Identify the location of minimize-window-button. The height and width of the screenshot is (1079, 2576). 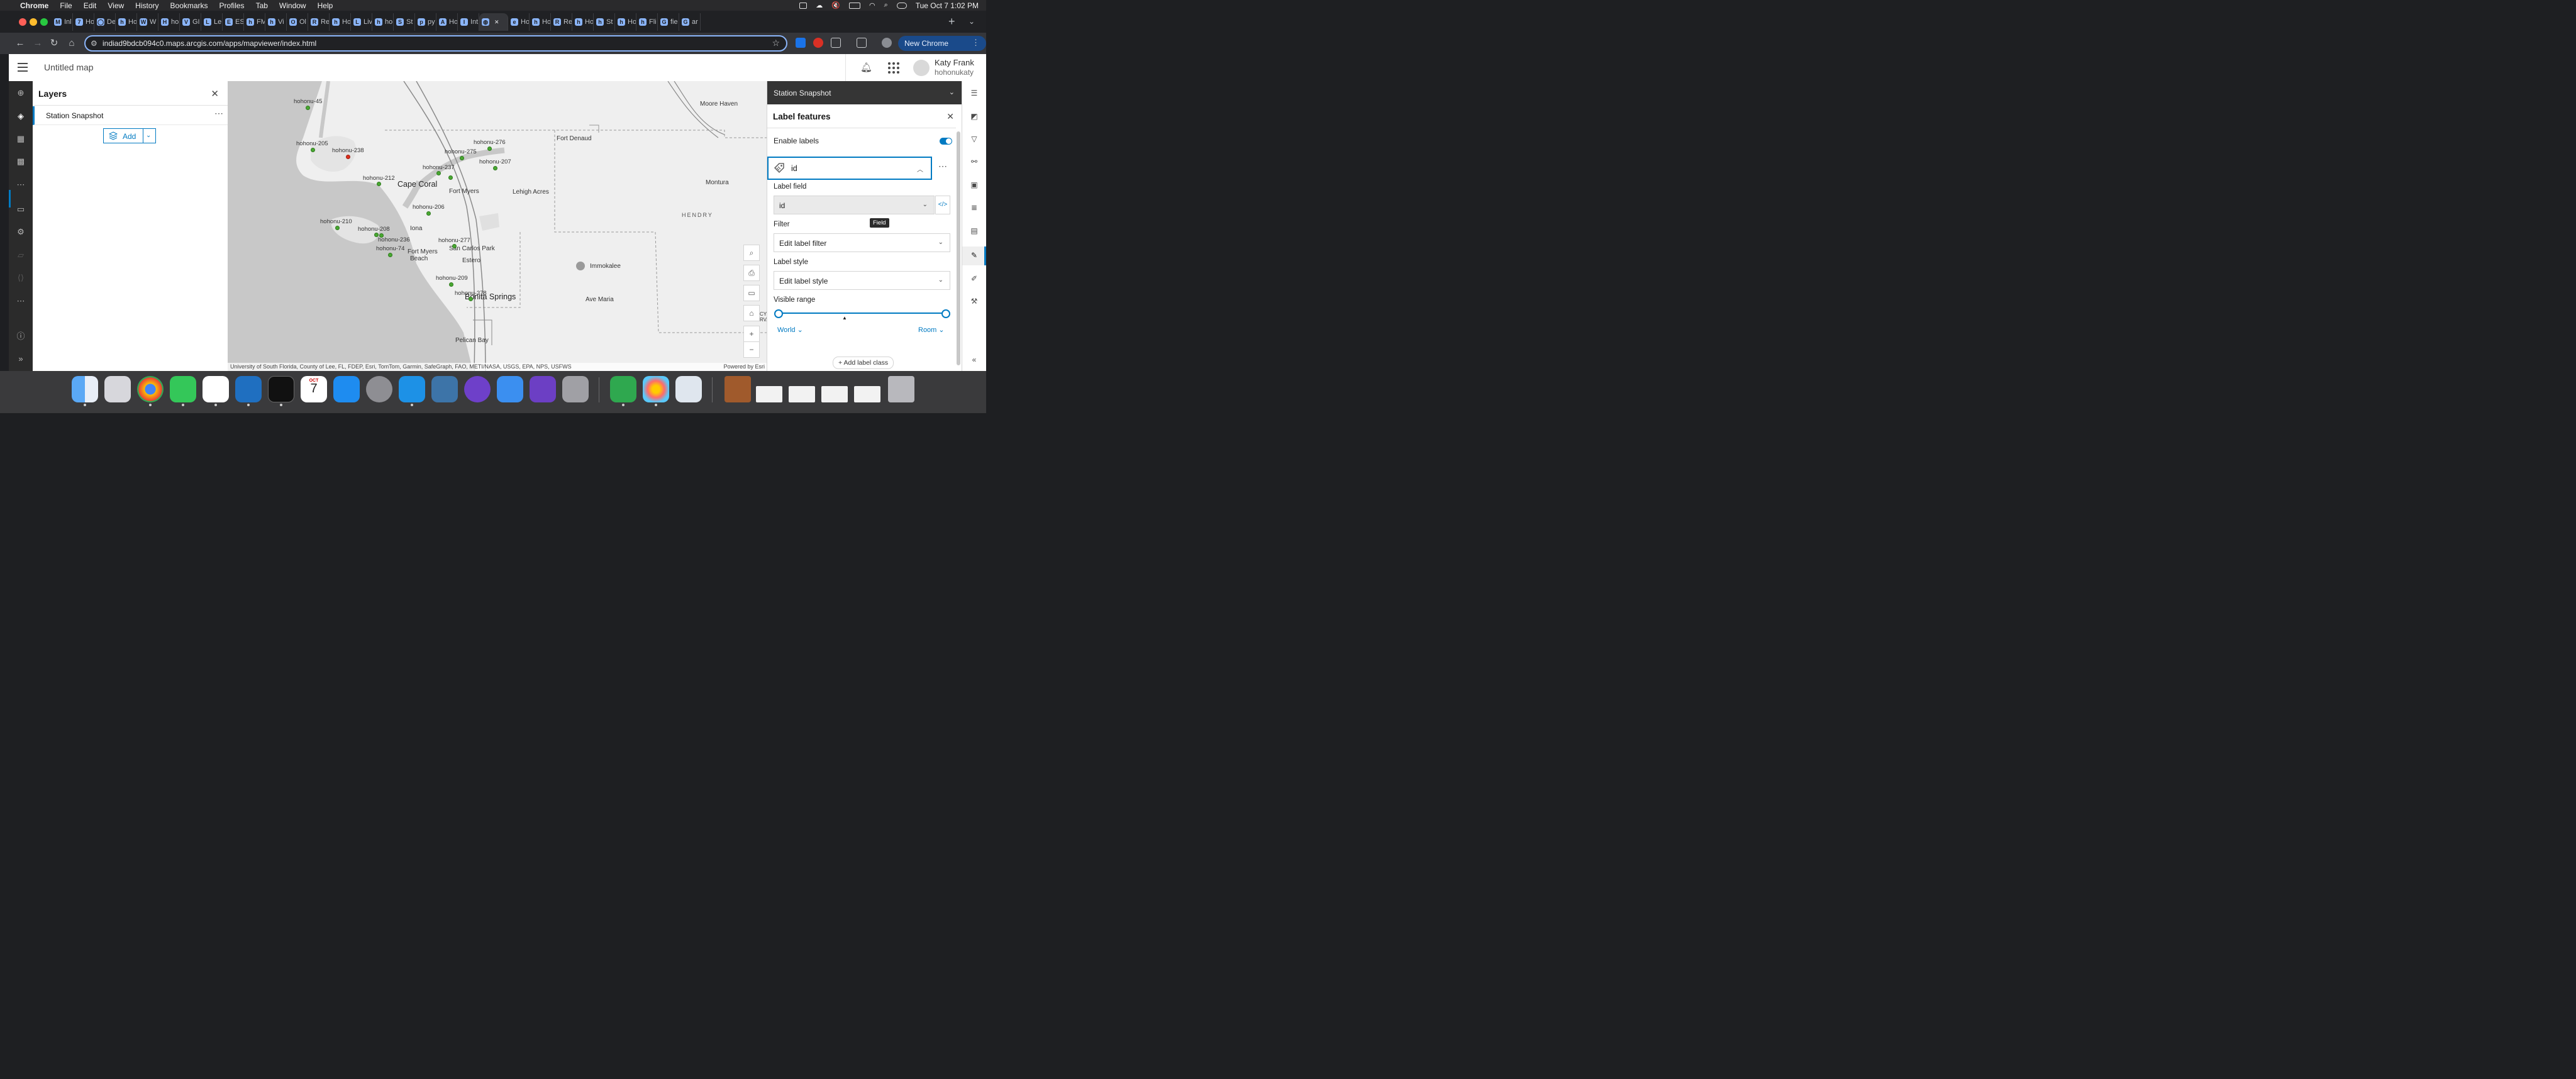
(33, 22).